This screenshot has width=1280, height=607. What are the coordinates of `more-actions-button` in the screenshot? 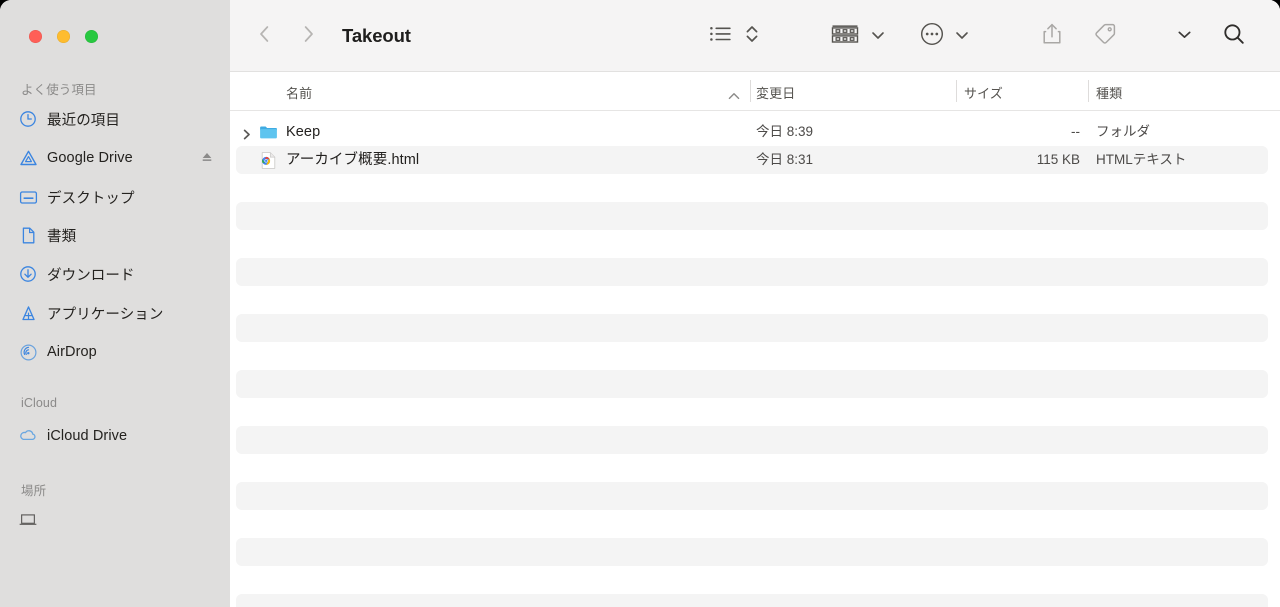 It's located at (932, 36).